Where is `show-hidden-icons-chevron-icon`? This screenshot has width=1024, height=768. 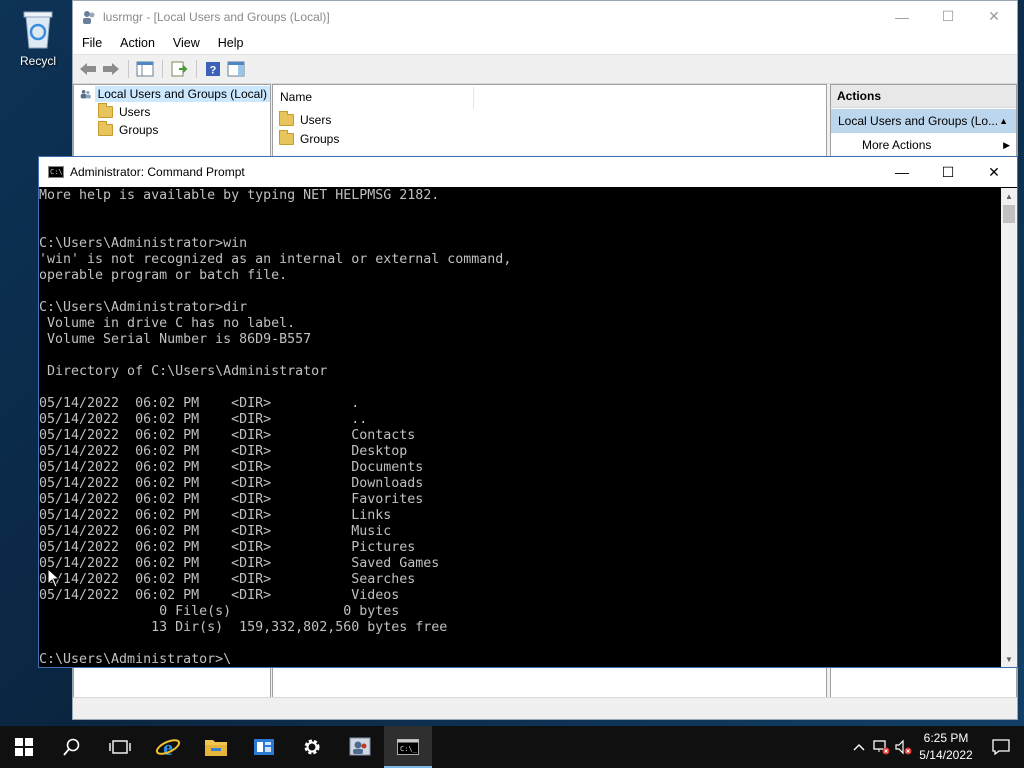 show-hidden-icons-chevron-icon is located at coordinates (859, 747).